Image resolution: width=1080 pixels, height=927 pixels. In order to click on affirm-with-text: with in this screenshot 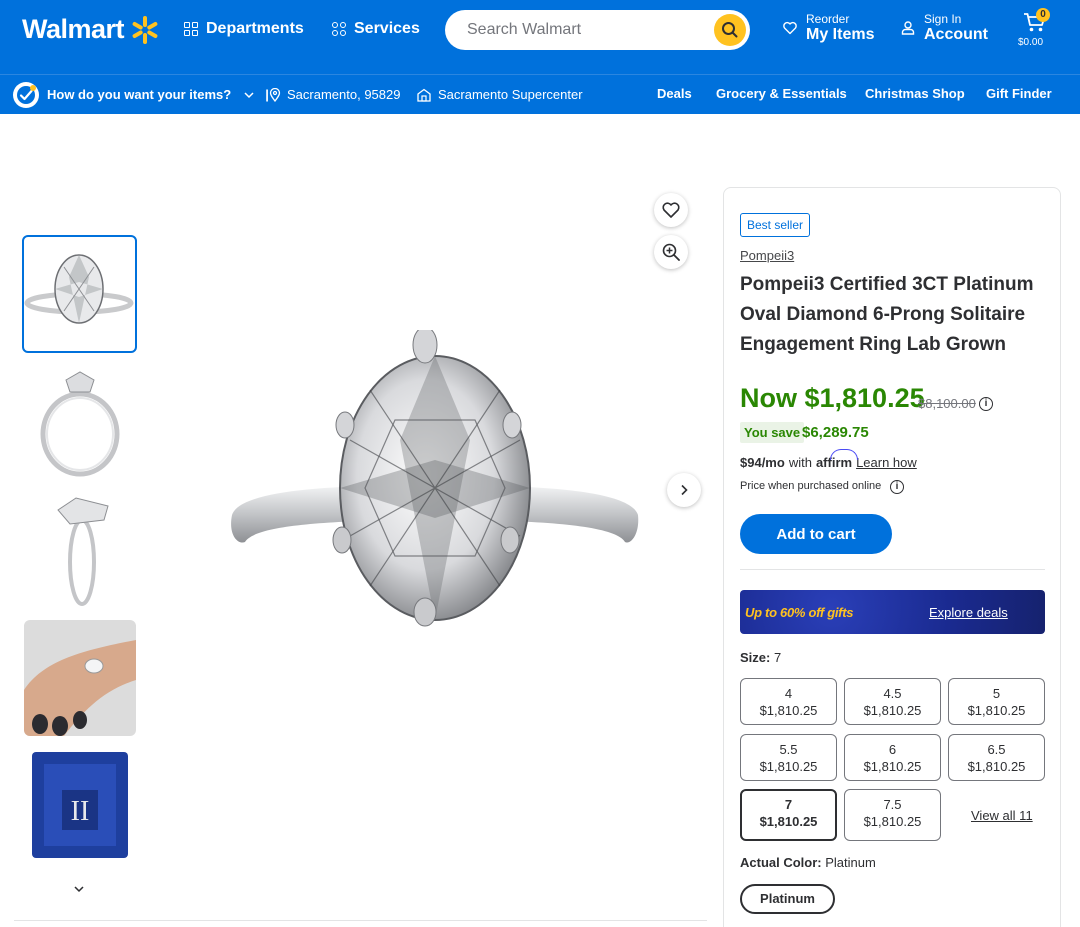, I will do `click(800, 462)`.